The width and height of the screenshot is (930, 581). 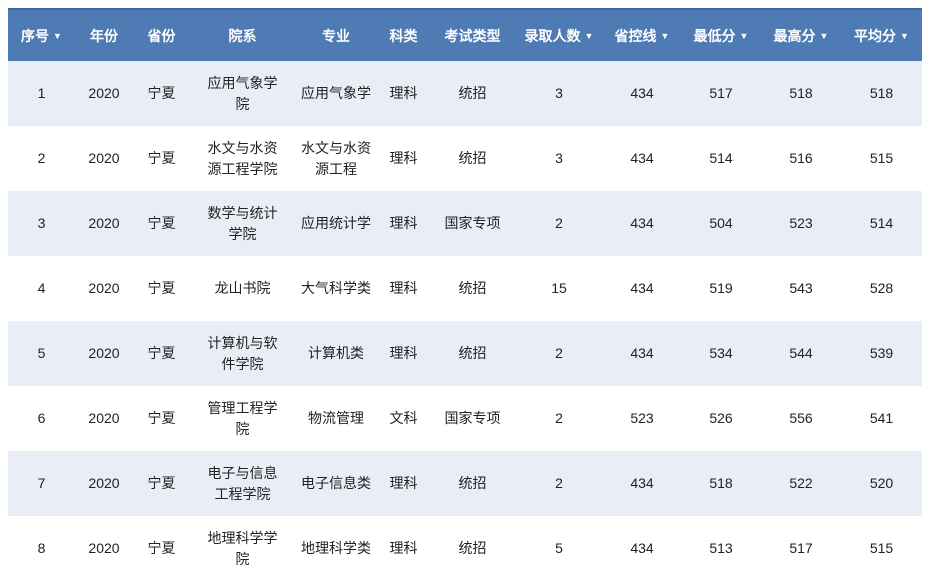 I want to click on cell-department: 管理工程学院, so click(x=242, y=418).